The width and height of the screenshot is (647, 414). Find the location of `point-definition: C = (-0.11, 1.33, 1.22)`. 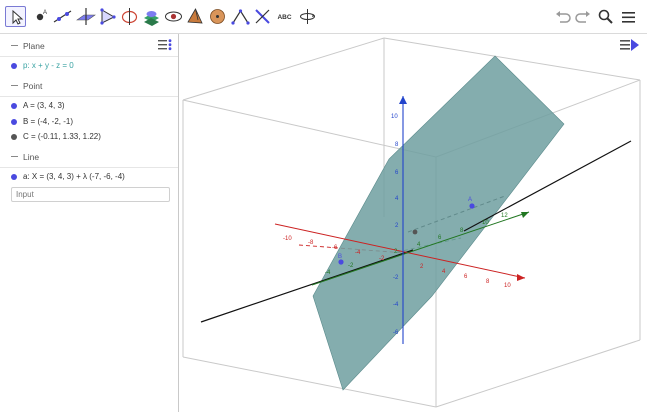

point-definition: C = (-0.11, 1.33, 1.22) is located at coordinates (62, 136).